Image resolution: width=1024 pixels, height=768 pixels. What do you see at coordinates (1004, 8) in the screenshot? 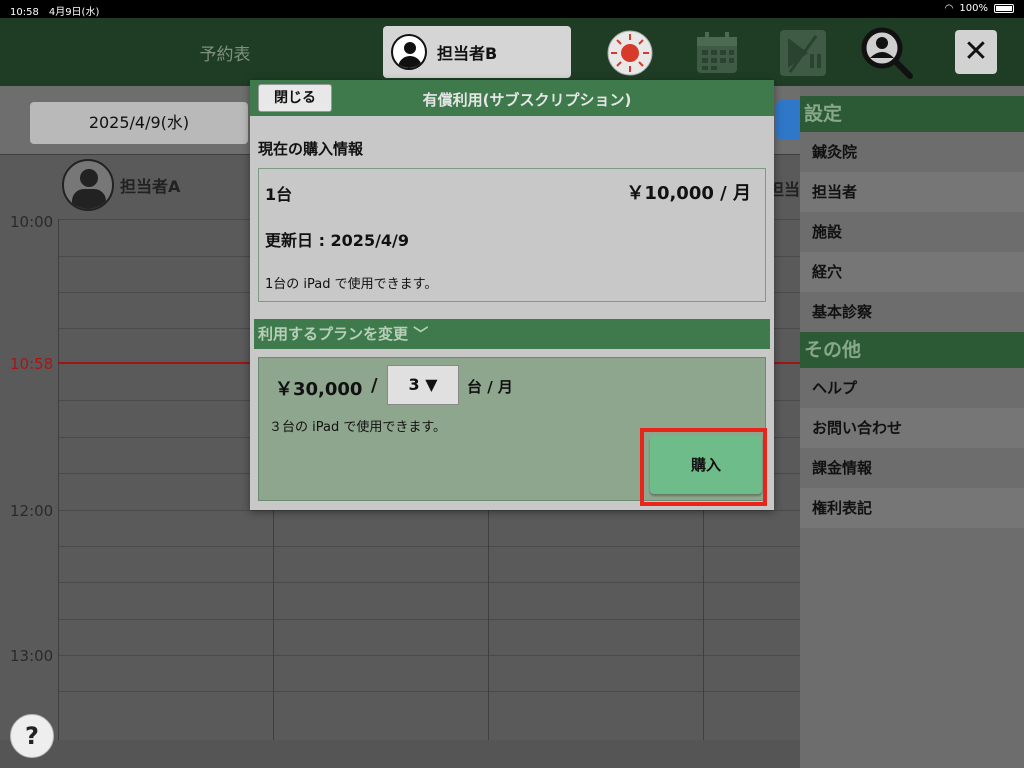
I see `battery-icon` at bounding box center [1004, 8].